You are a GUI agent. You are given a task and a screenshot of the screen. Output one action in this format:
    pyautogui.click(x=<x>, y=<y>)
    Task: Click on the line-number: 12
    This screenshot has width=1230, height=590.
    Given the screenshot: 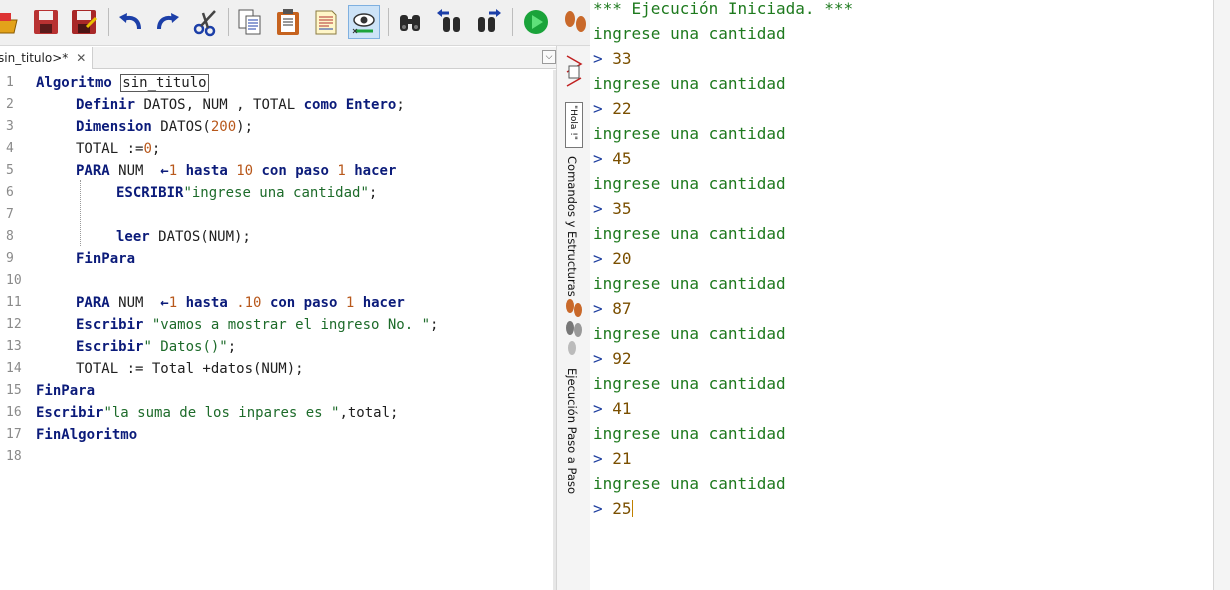 What is the action you would take?
    pyautogui.click(x=14, y=324)
    